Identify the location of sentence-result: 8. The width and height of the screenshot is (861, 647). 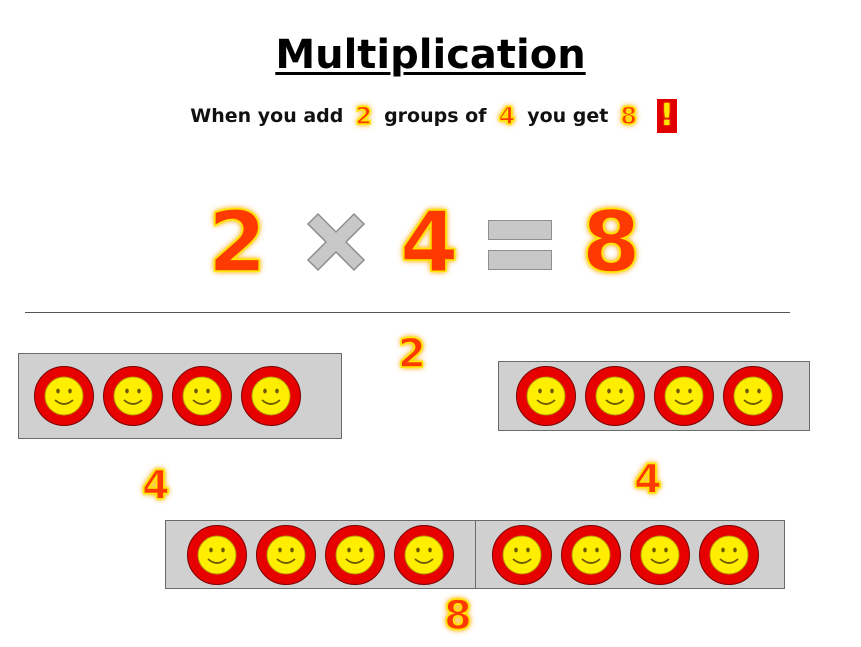
(629, 116).